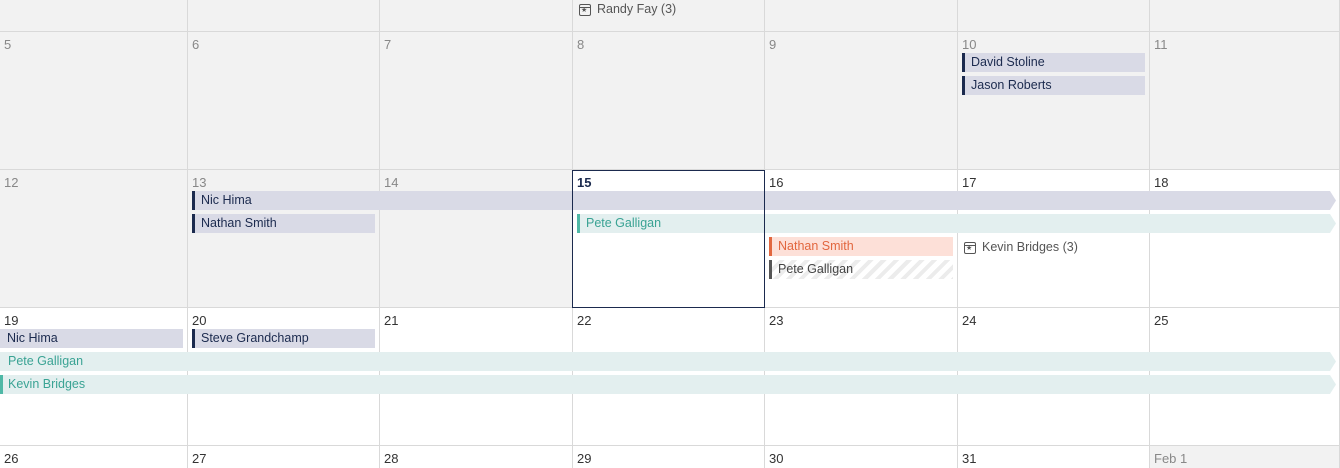 This screenshot has height=468, width=1340. What do you see at coordinates (476, 457) in the screenshot?
I see `day-cell: 28` at bounding box center [476, 457].